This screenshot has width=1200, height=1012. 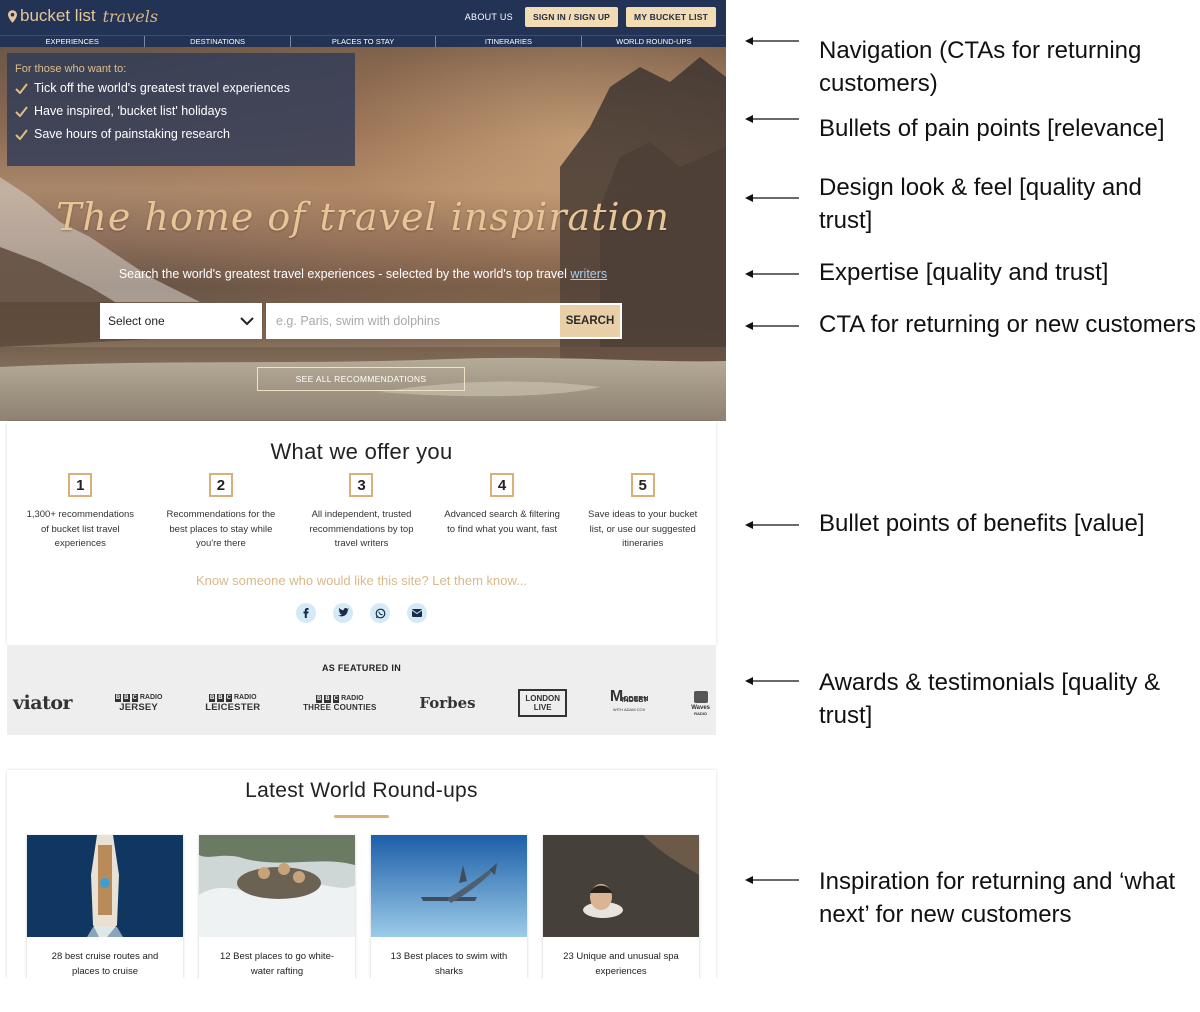 I want to click on roundup-card-title: 12 Best places to go white-water rafting, so click(x=277, y=964).